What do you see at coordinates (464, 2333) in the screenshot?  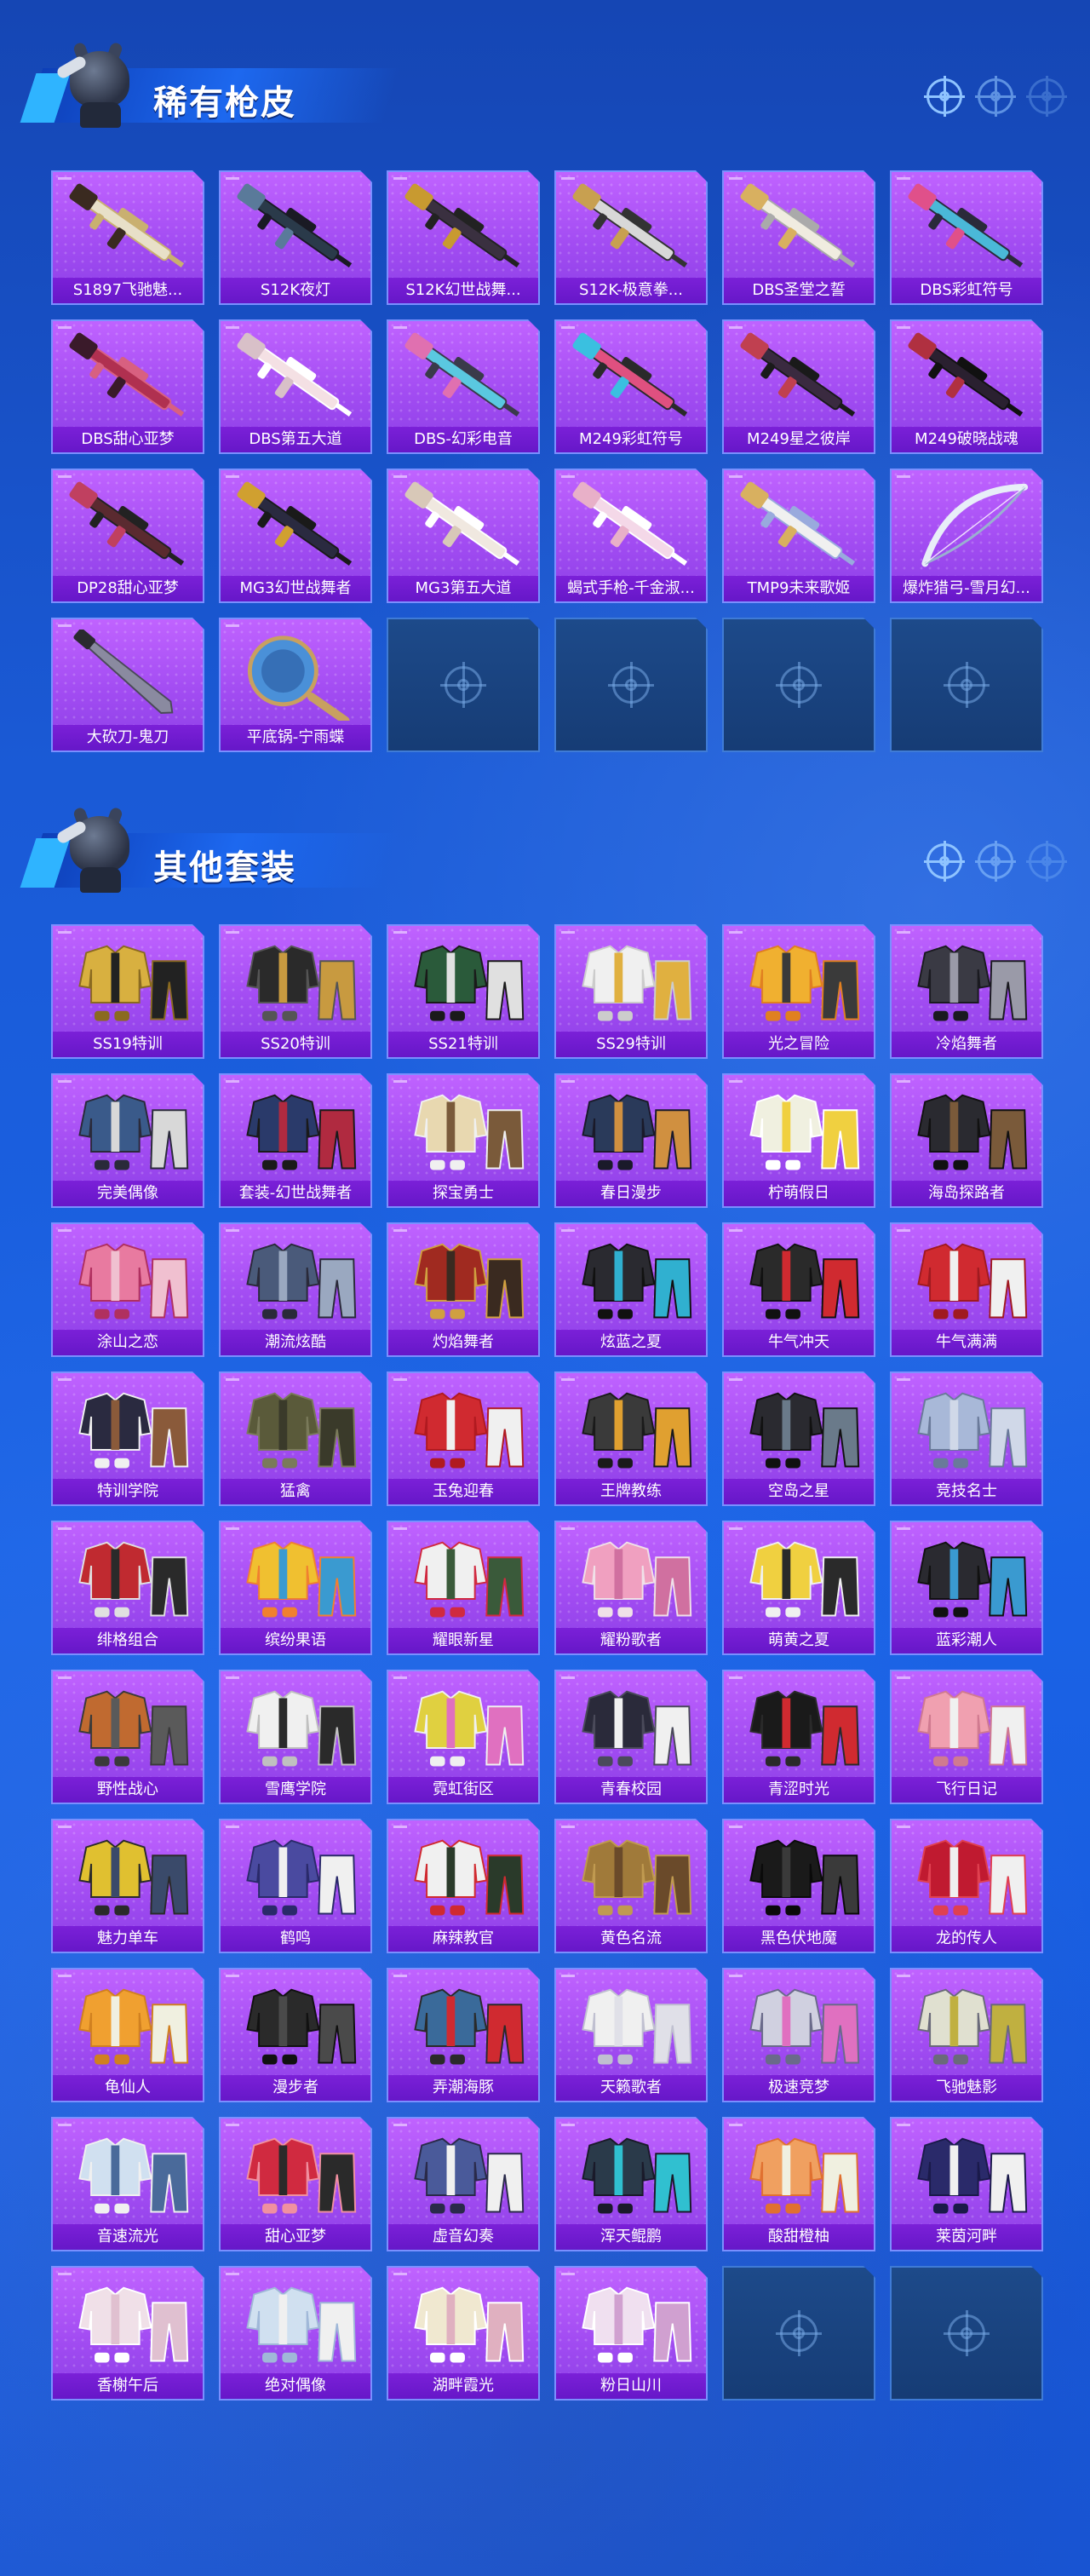 I see `outfit-card: 湖畔霞光` at bounding box center [464, 2333].